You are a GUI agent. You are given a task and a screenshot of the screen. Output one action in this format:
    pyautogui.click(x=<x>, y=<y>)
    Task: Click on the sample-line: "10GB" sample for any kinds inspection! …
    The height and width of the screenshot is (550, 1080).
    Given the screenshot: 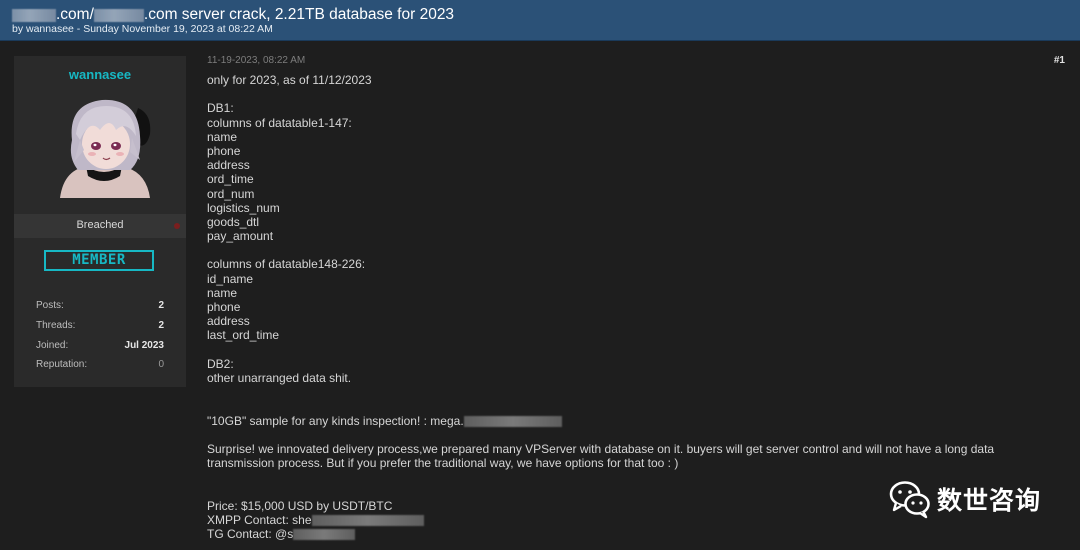 What is the action you would take?
    pyautogui.click(x=637, y=421)
    